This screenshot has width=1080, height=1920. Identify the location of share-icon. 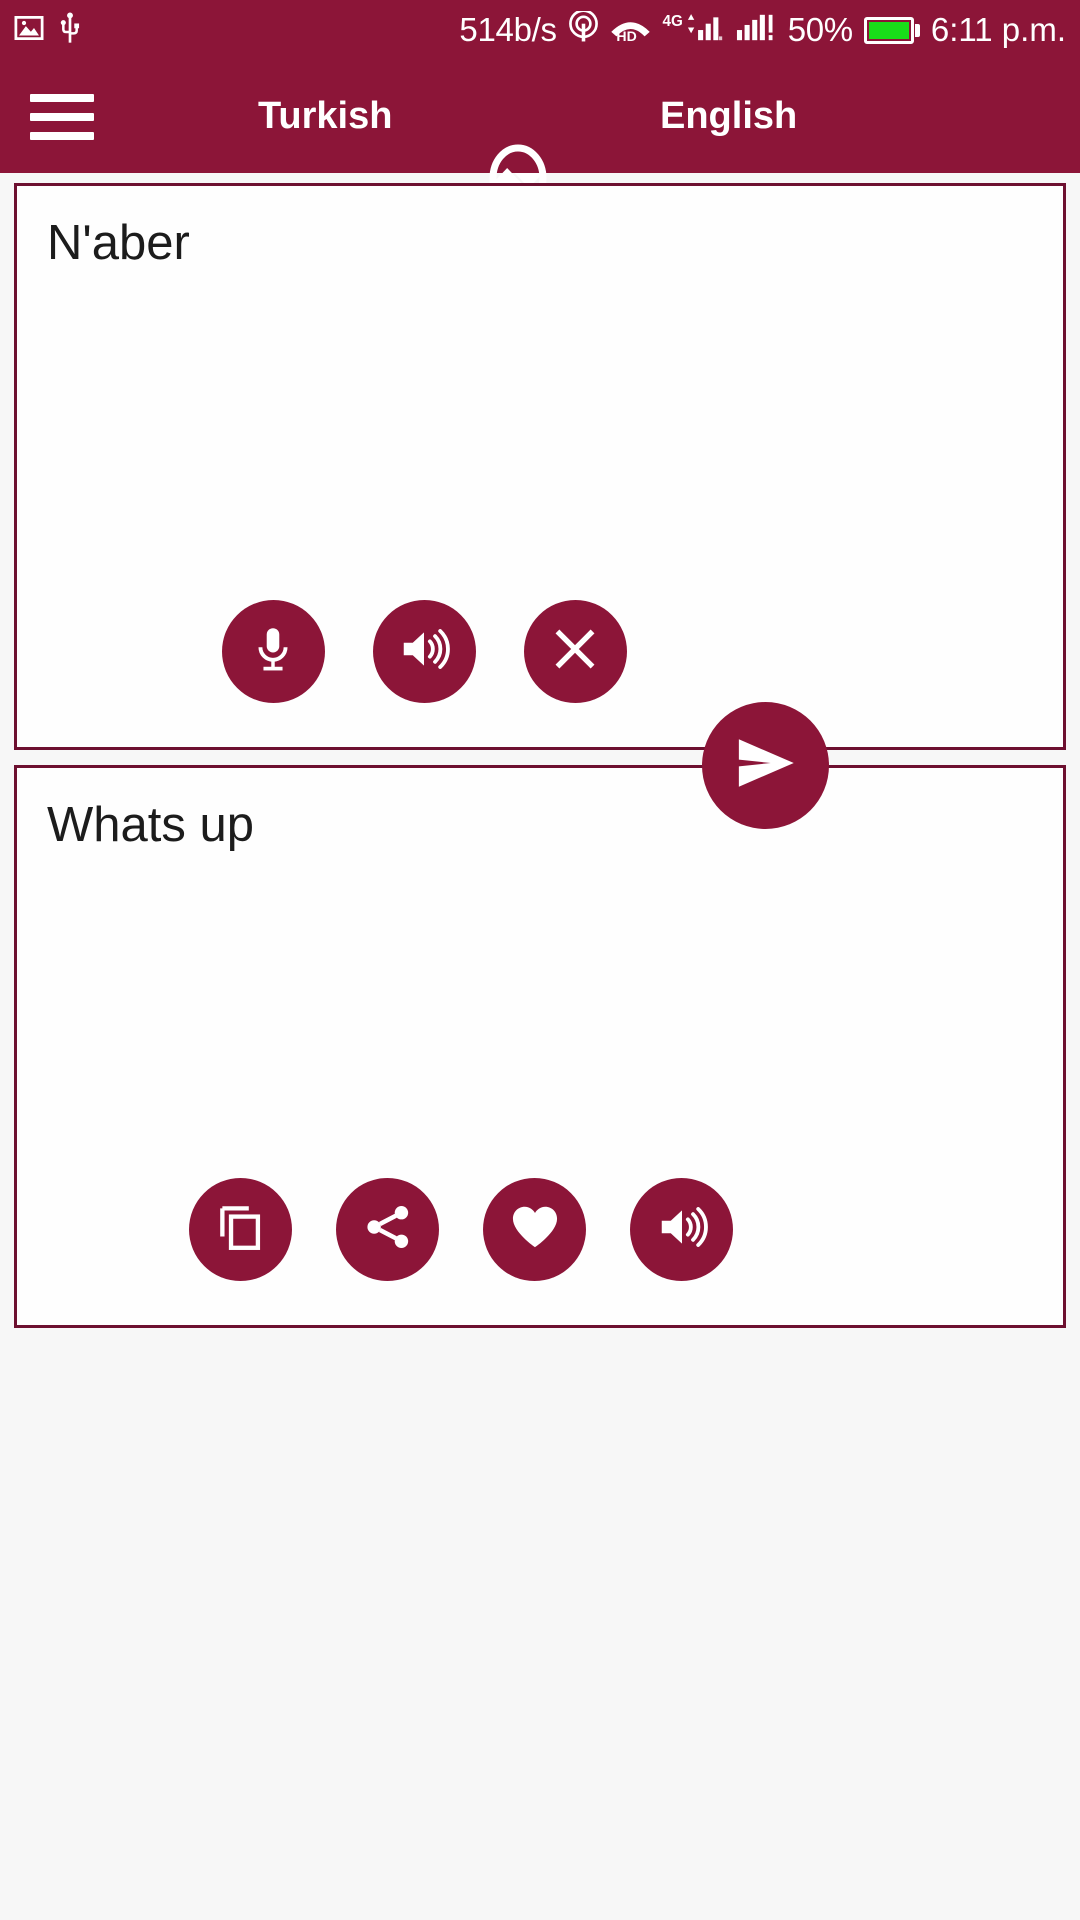
(388, 1229).